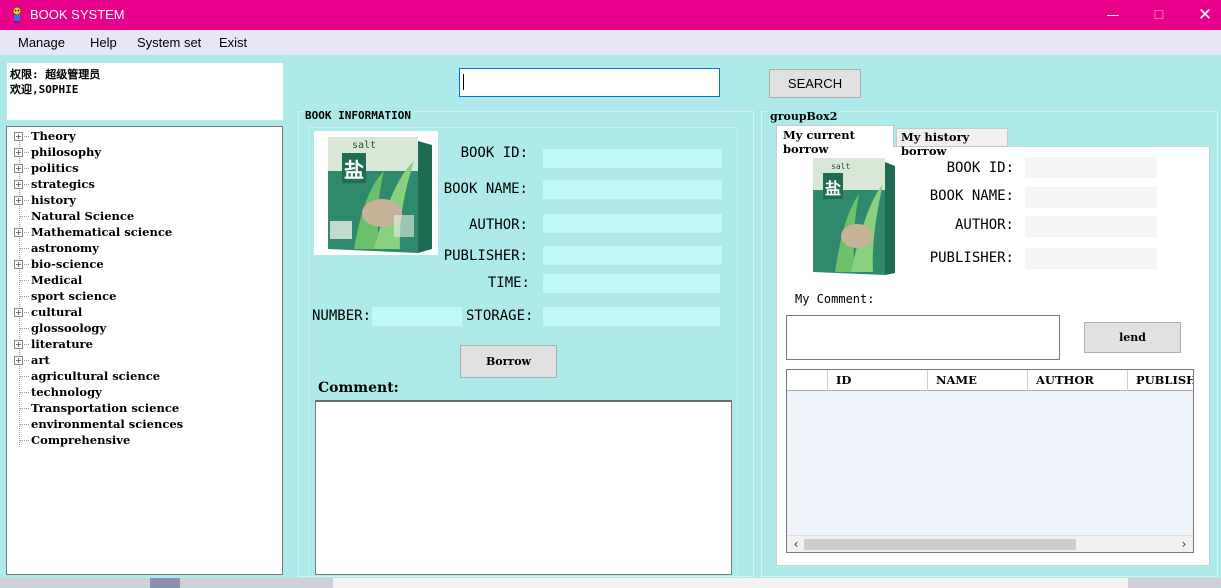 The image size is (1221, 588). What do you see at coordinates (144, 440) in the screenshot?
I see `tree-item: Comprehensive` at bounding box center [144, 440].